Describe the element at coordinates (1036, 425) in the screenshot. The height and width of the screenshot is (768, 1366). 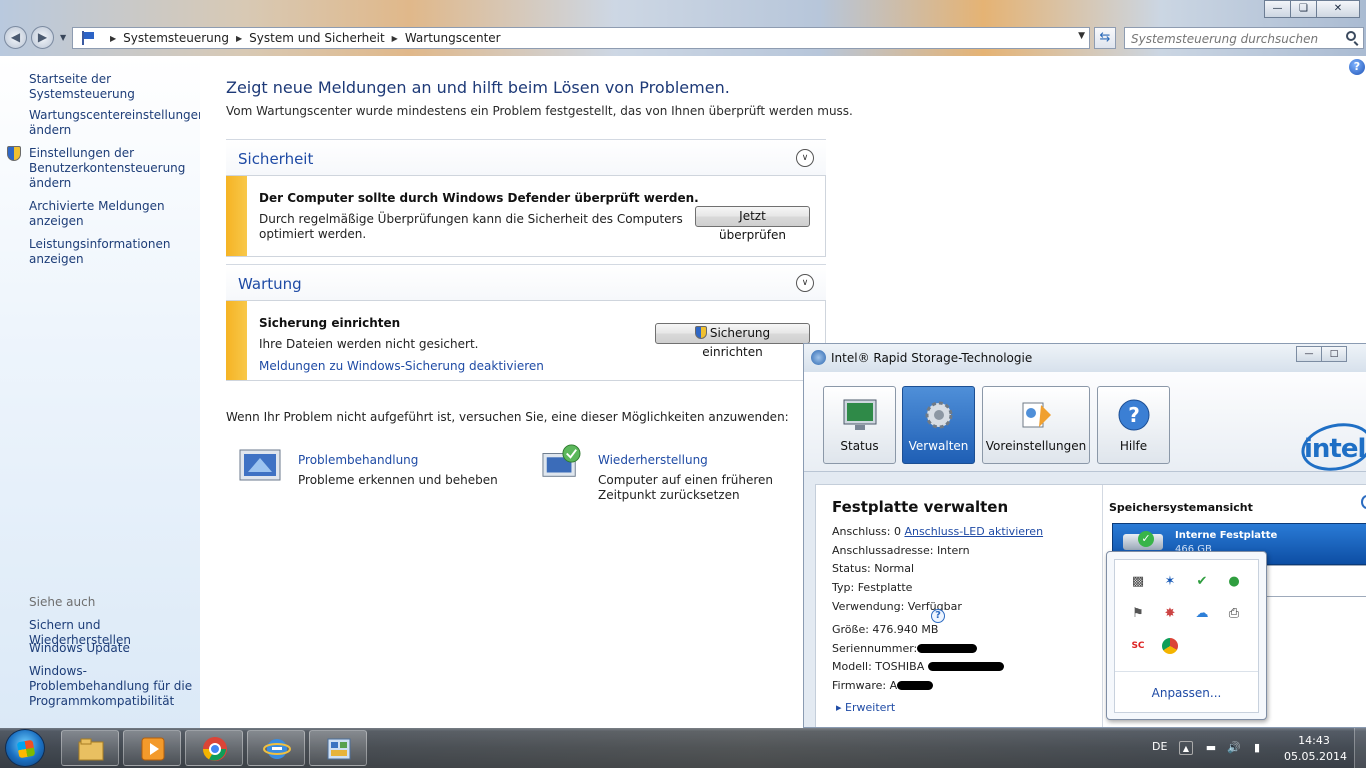
I see `rst-tab-preferences: Voreinstellungen` at that location.